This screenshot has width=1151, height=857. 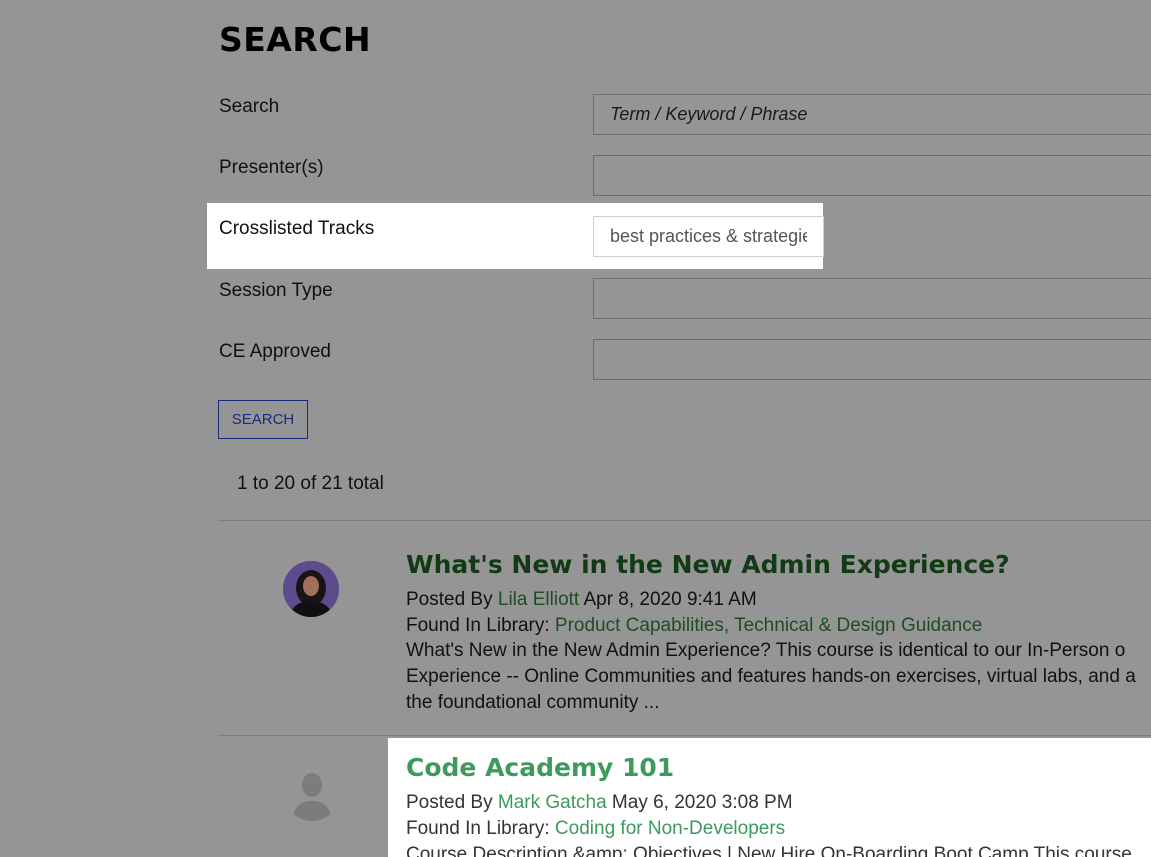 I want to click on post-date: May 6, 2020 3:08 PM, so click(x=699, y=802).